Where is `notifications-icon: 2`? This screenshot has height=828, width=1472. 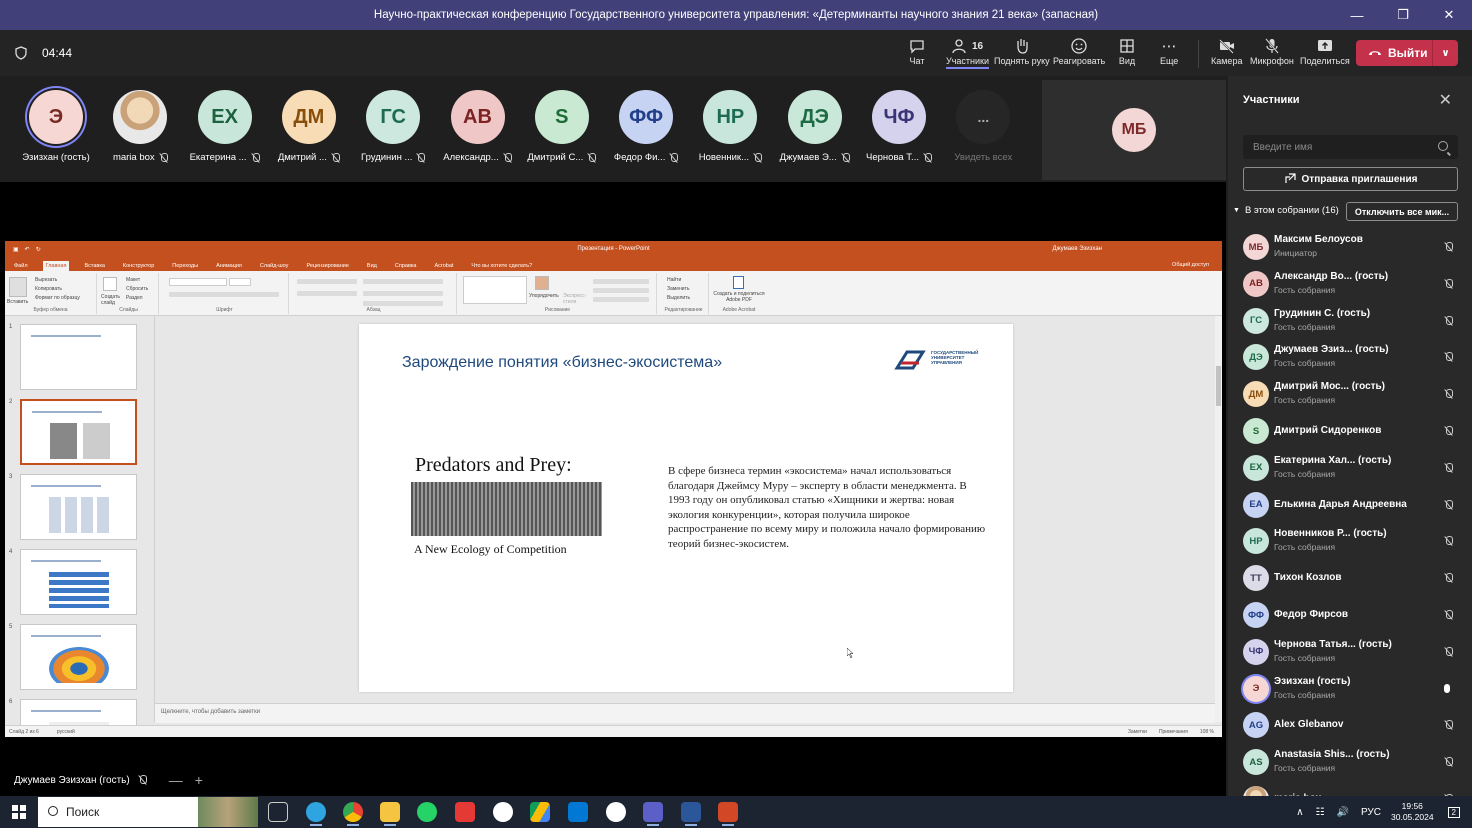
notifications-icon: 2 is located at coordinates (1453, 812).